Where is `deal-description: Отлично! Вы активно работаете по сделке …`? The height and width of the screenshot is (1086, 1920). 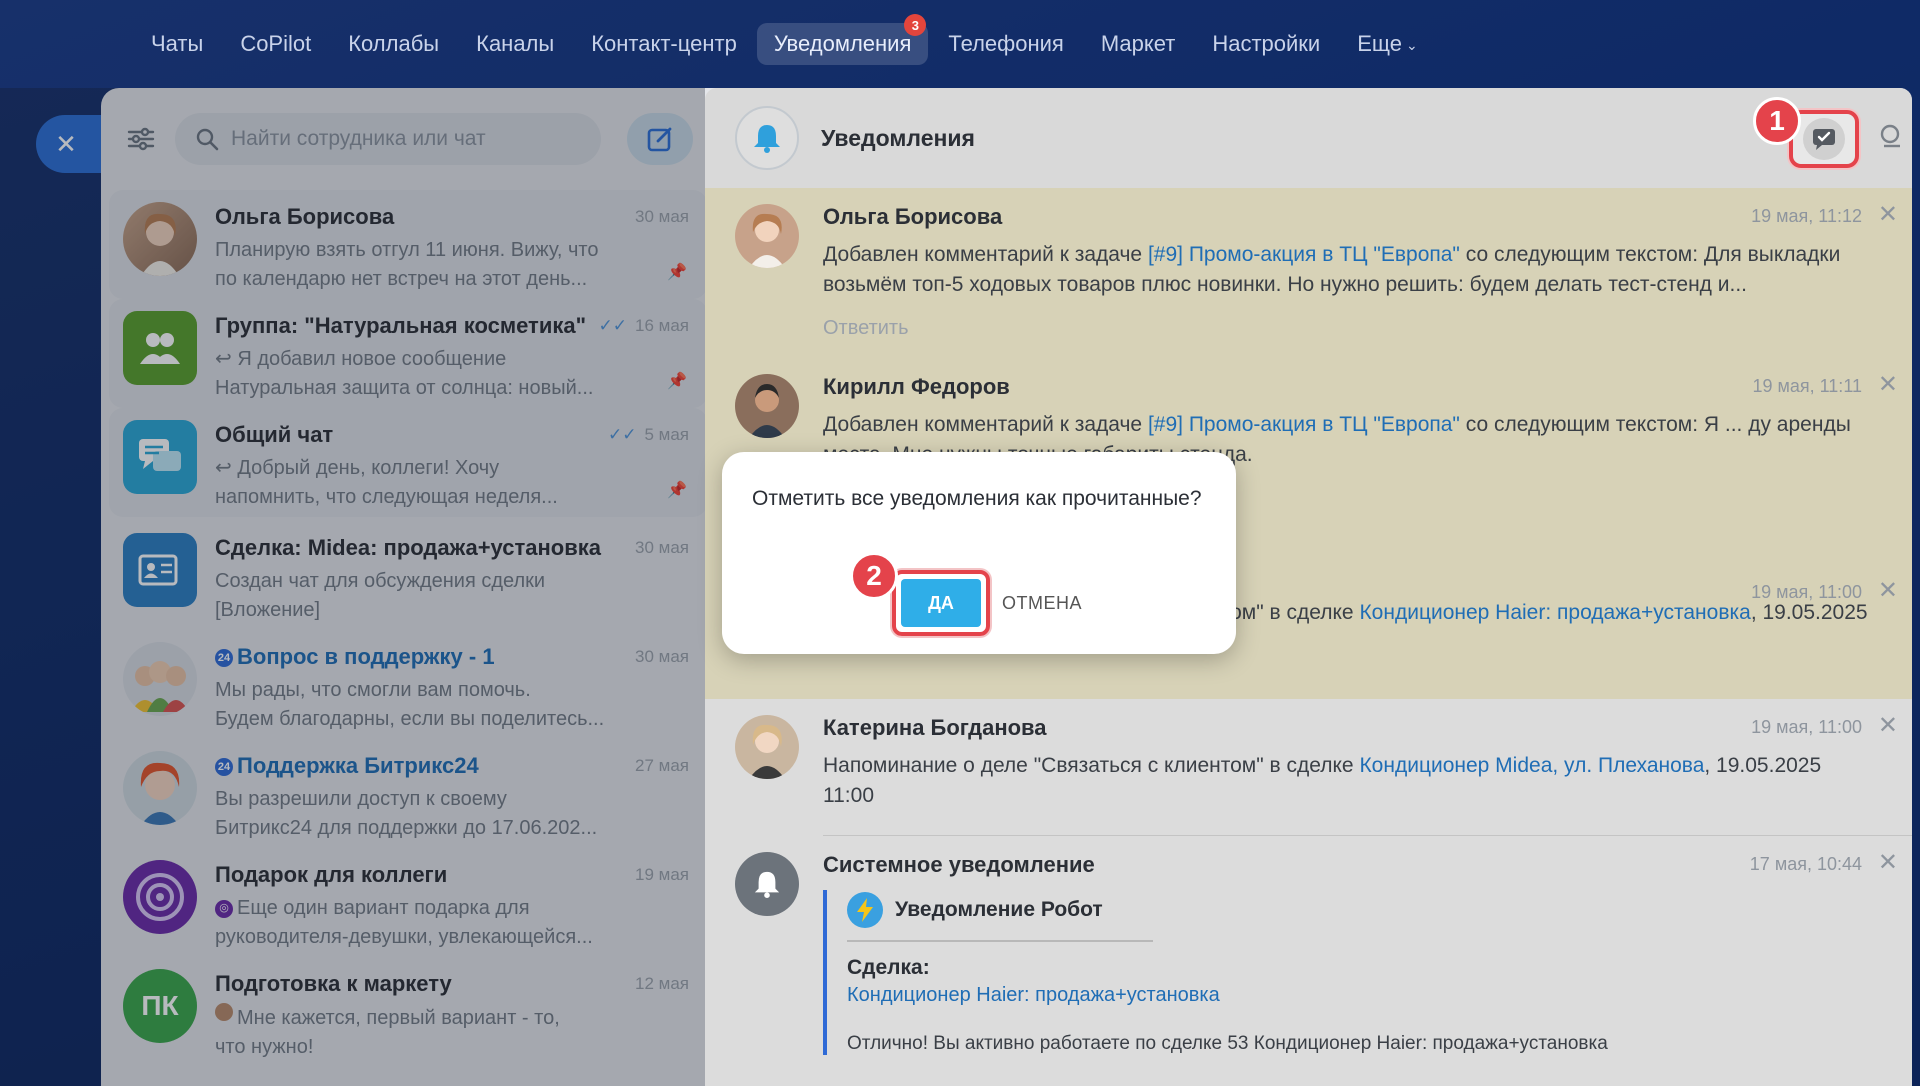
deal-description: Отлично! Вы активно работаете по сделке … is located at coordinates (1227, 1043).